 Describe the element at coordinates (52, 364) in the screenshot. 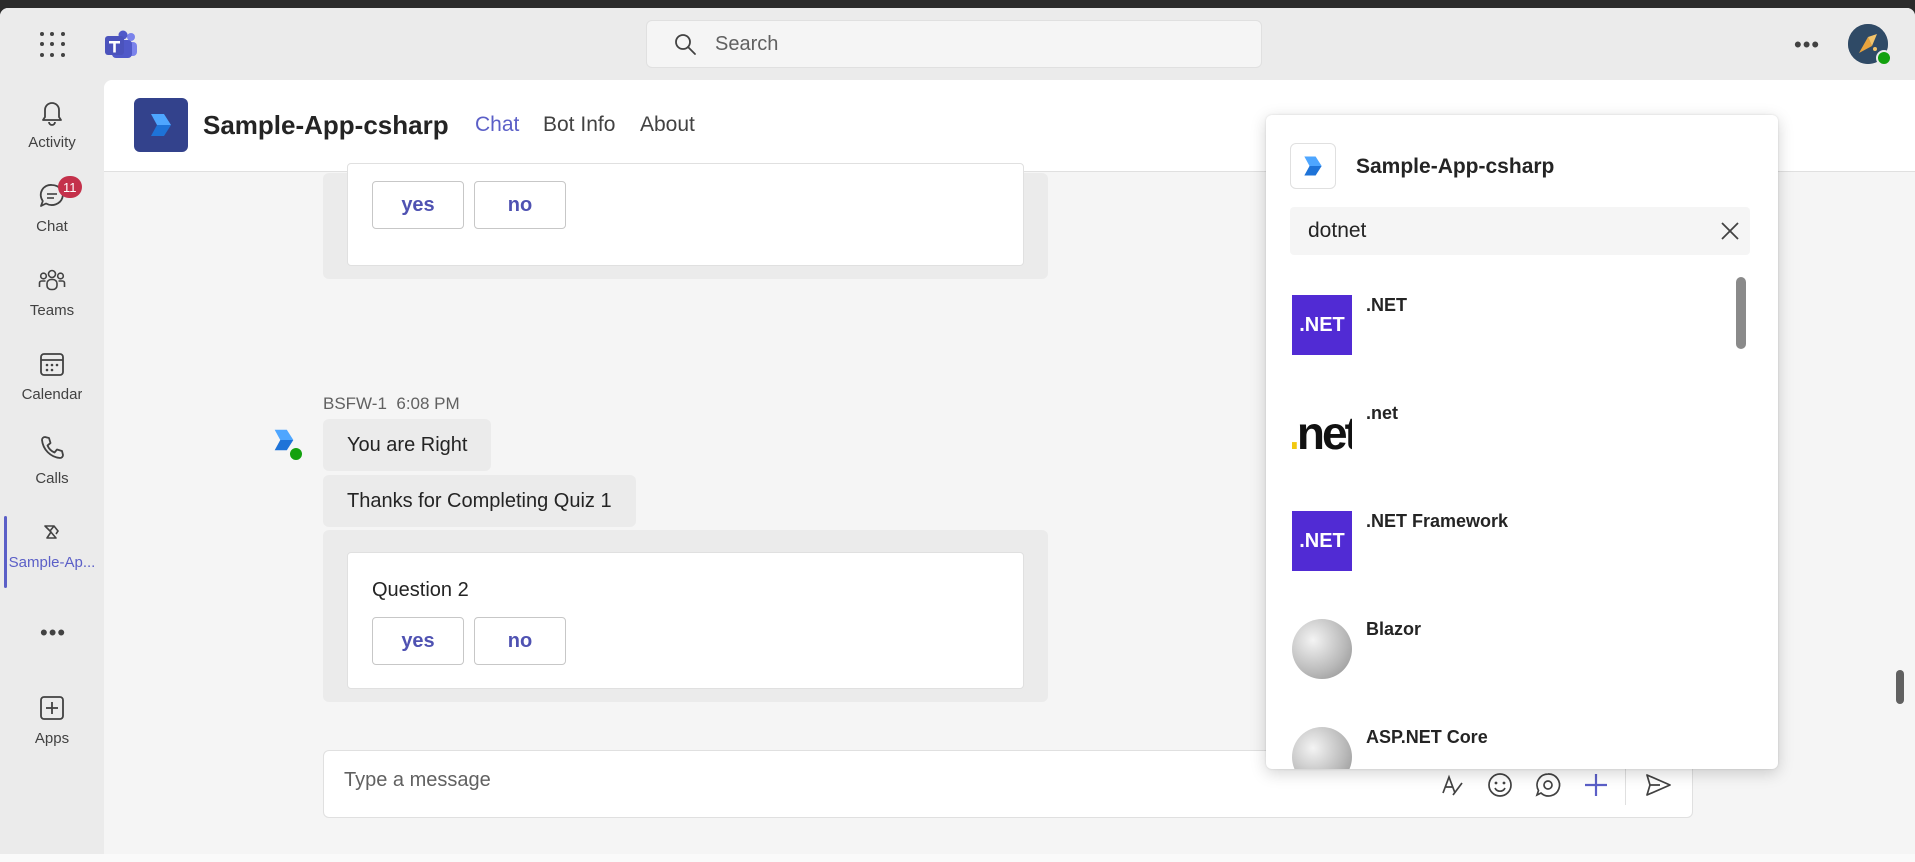

I see `calendar-icon` at that location.